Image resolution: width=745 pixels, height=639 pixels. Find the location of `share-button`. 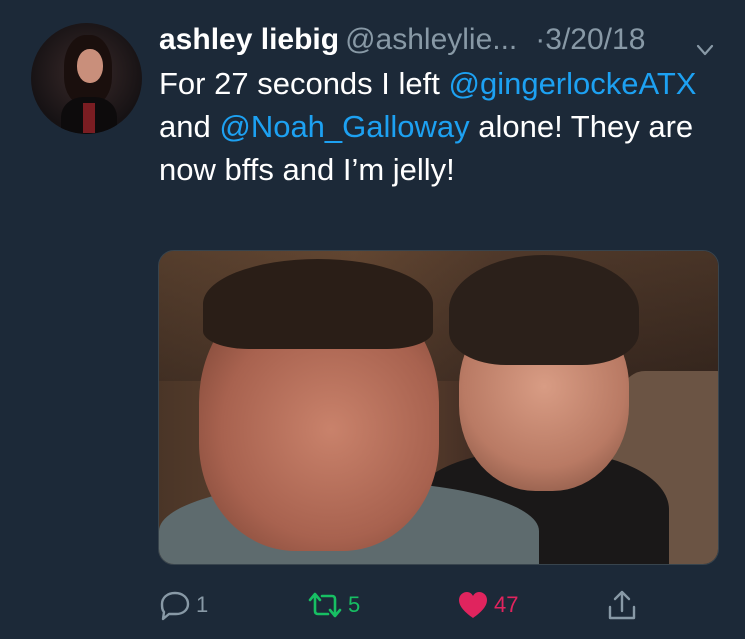

share-button is located at coordinates (622, 605).